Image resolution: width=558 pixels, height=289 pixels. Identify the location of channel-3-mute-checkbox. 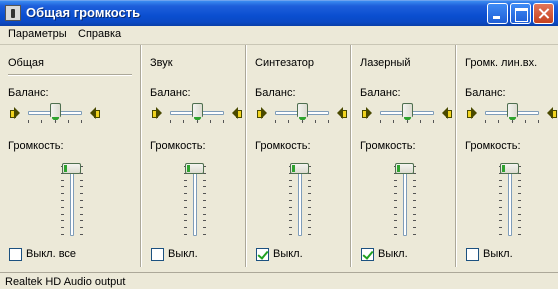
(367, 254).